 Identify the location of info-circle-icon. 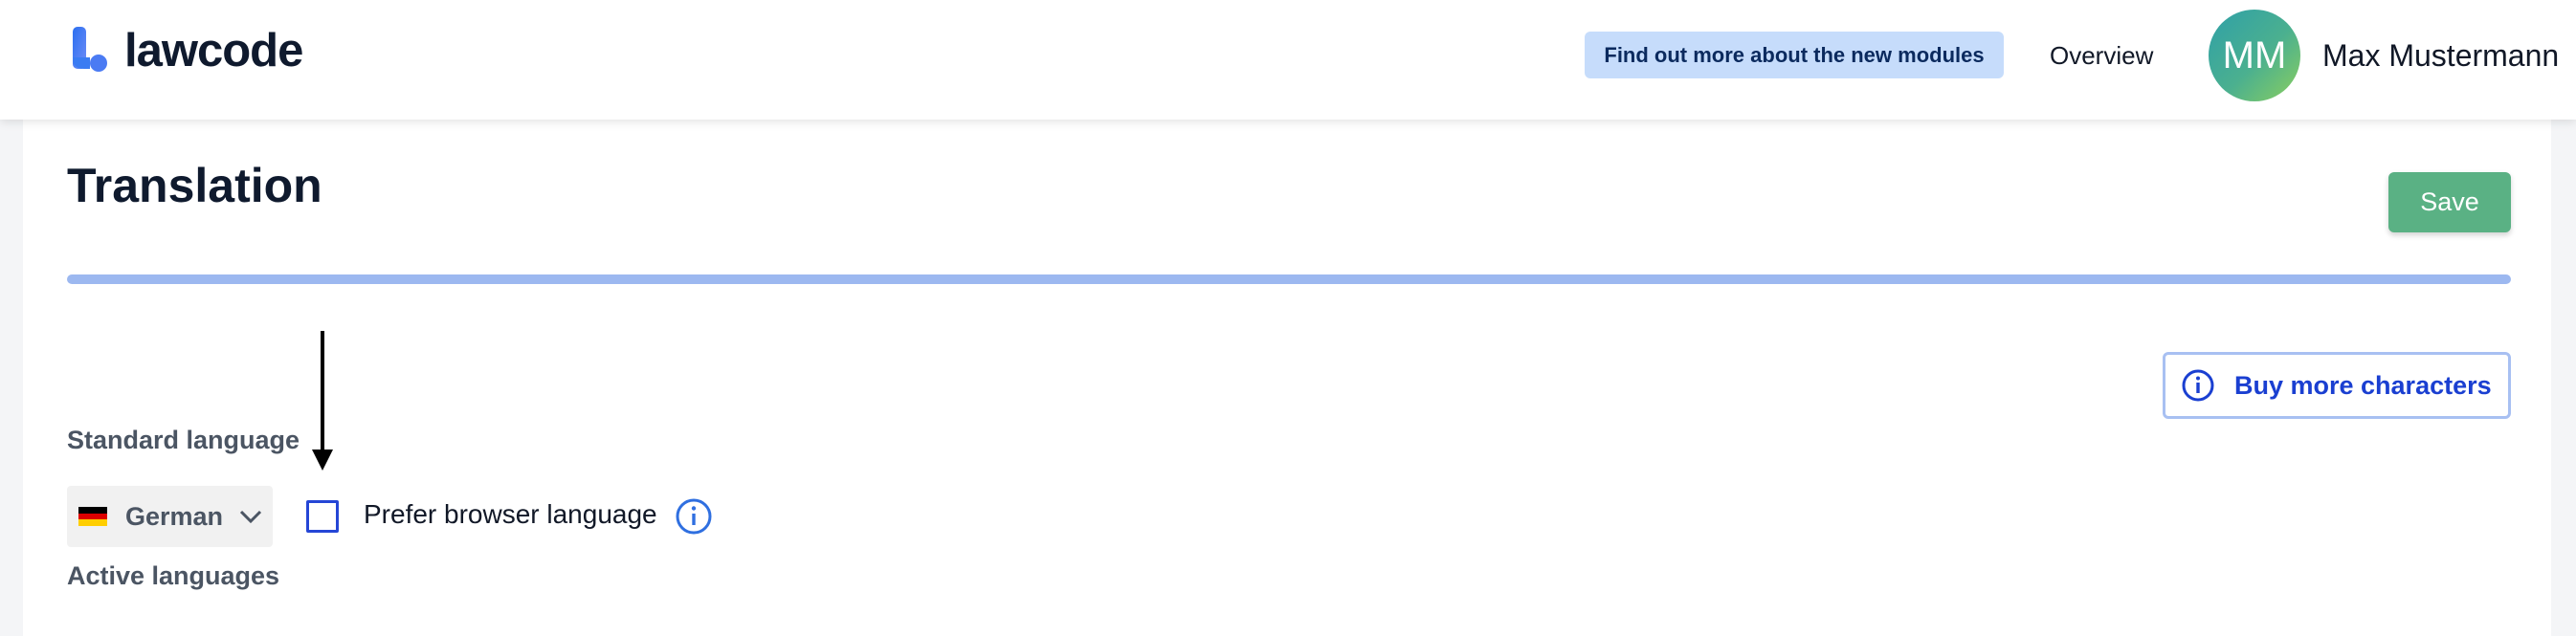
(2198, 385).